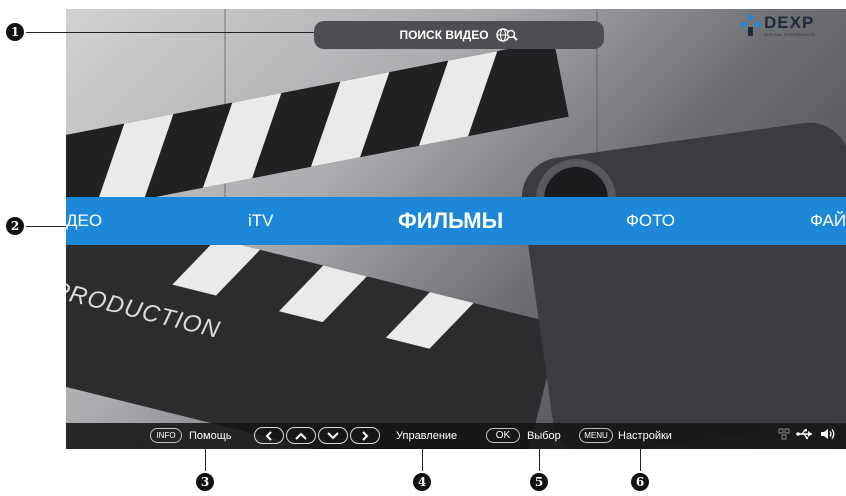  Describe the element at coordinates (422, 460) in the screenshot. I see `callout-4-line` at that location.